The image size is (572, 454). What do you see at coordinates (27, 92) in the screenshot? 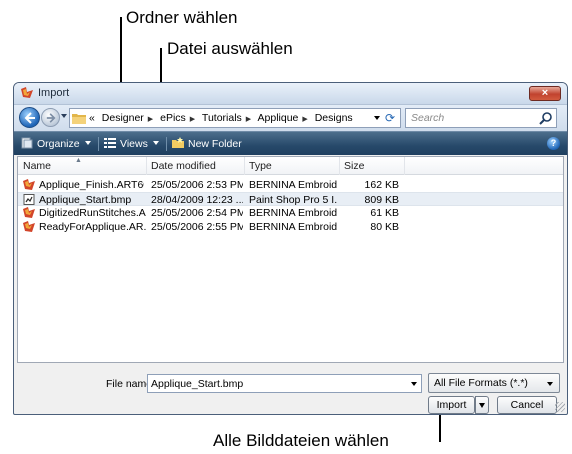
I see `app-icon` at bounding box center [27, 92].